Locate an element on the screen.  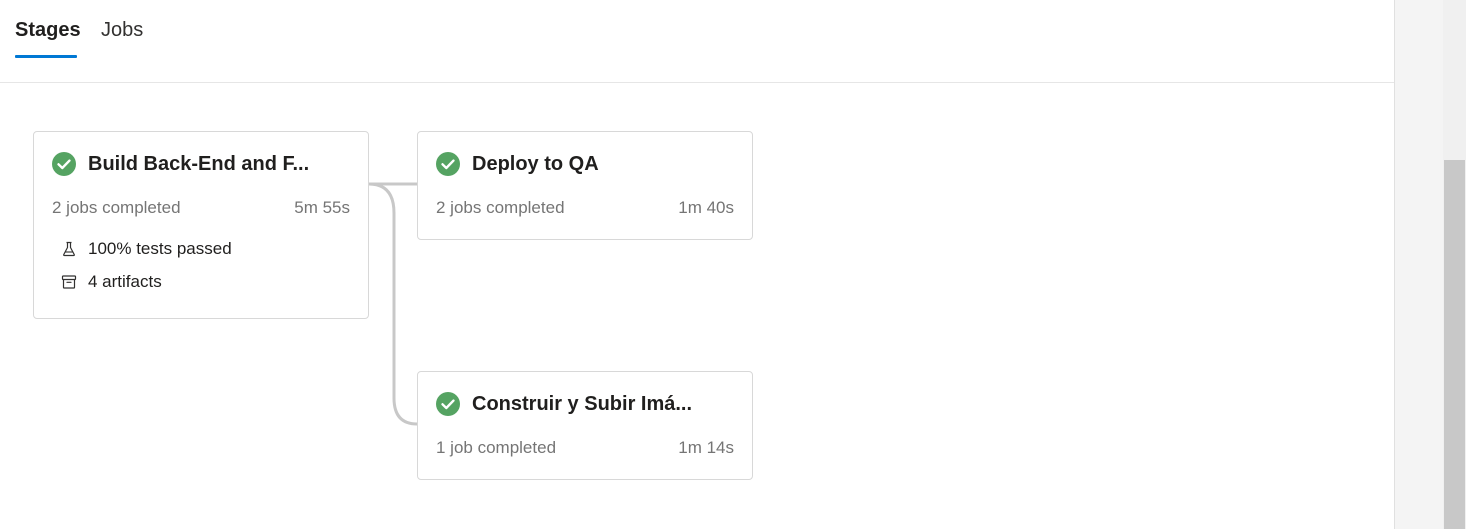
stage-duration: 5m 55s is located at coordinates (322, 207).